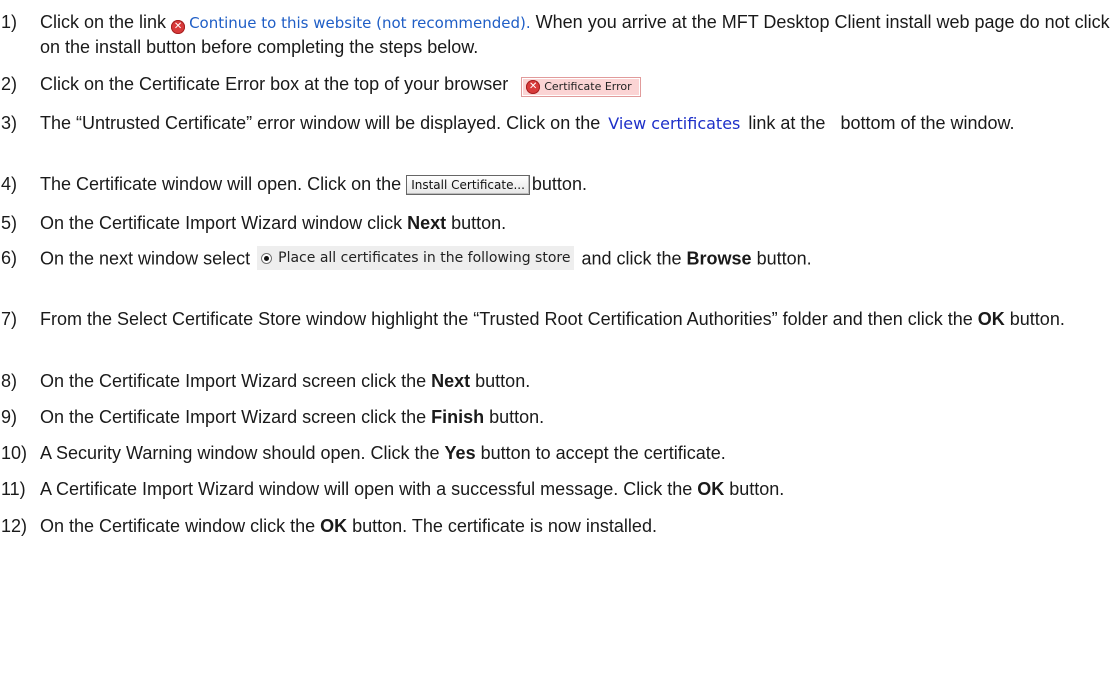  What do you see at coordinates (14, 453) in the screenshot?
I see `step-number: 10)` at bounding box center [14, 453].